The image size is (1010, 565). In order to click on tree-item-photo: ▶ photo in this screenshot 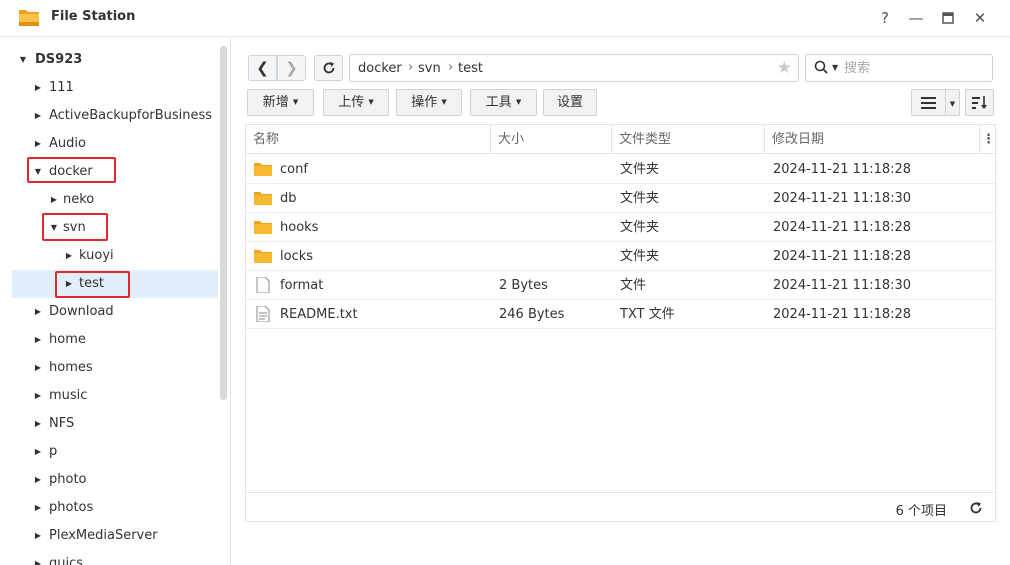, I will do `click(115, 480)`.